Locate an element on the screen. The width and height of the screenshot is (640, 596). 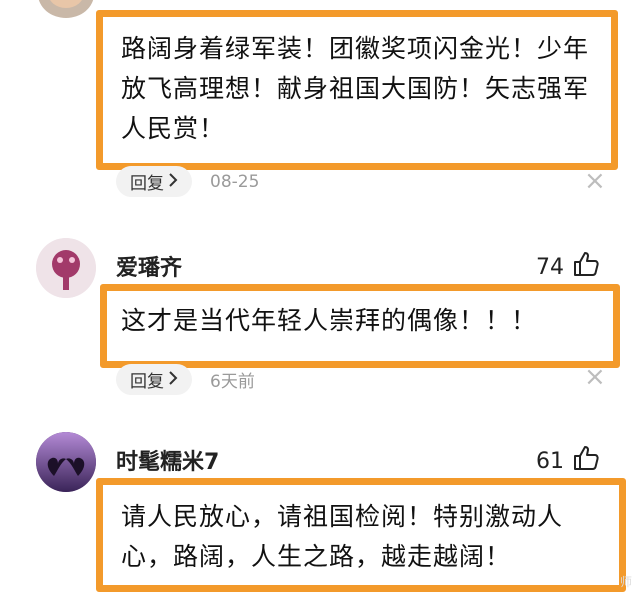
comment-text: 这才是当代年轻人崇拜的偶像！！！ is located at coordinates (329, 320).